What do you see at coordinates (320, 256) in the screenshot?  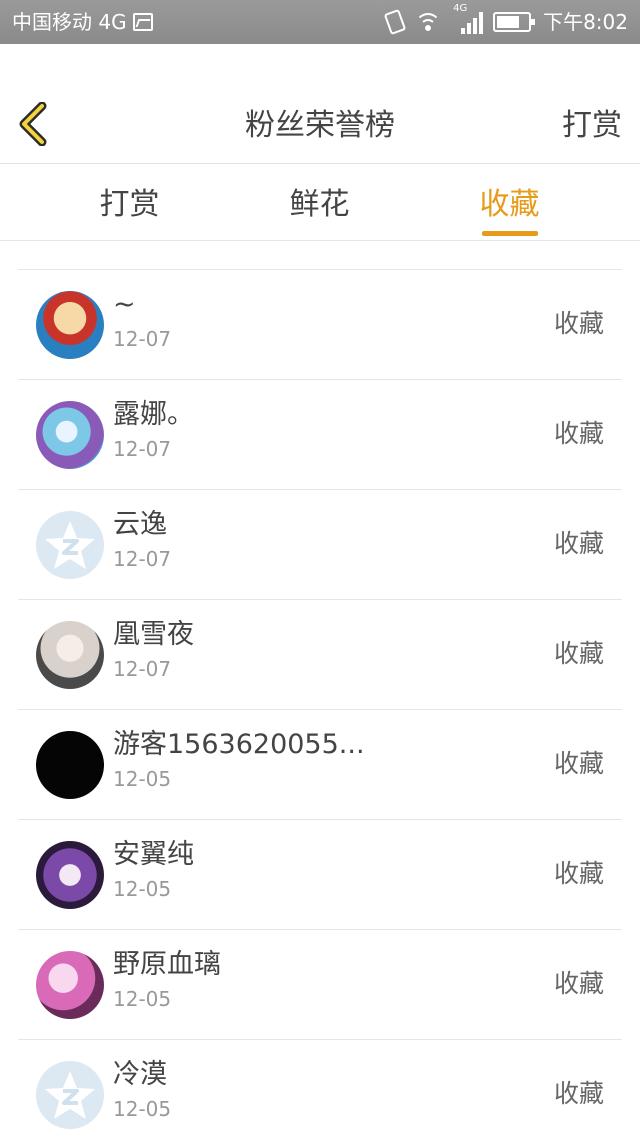 I see `list-item: 12-08` at bounding box center [320, 256].